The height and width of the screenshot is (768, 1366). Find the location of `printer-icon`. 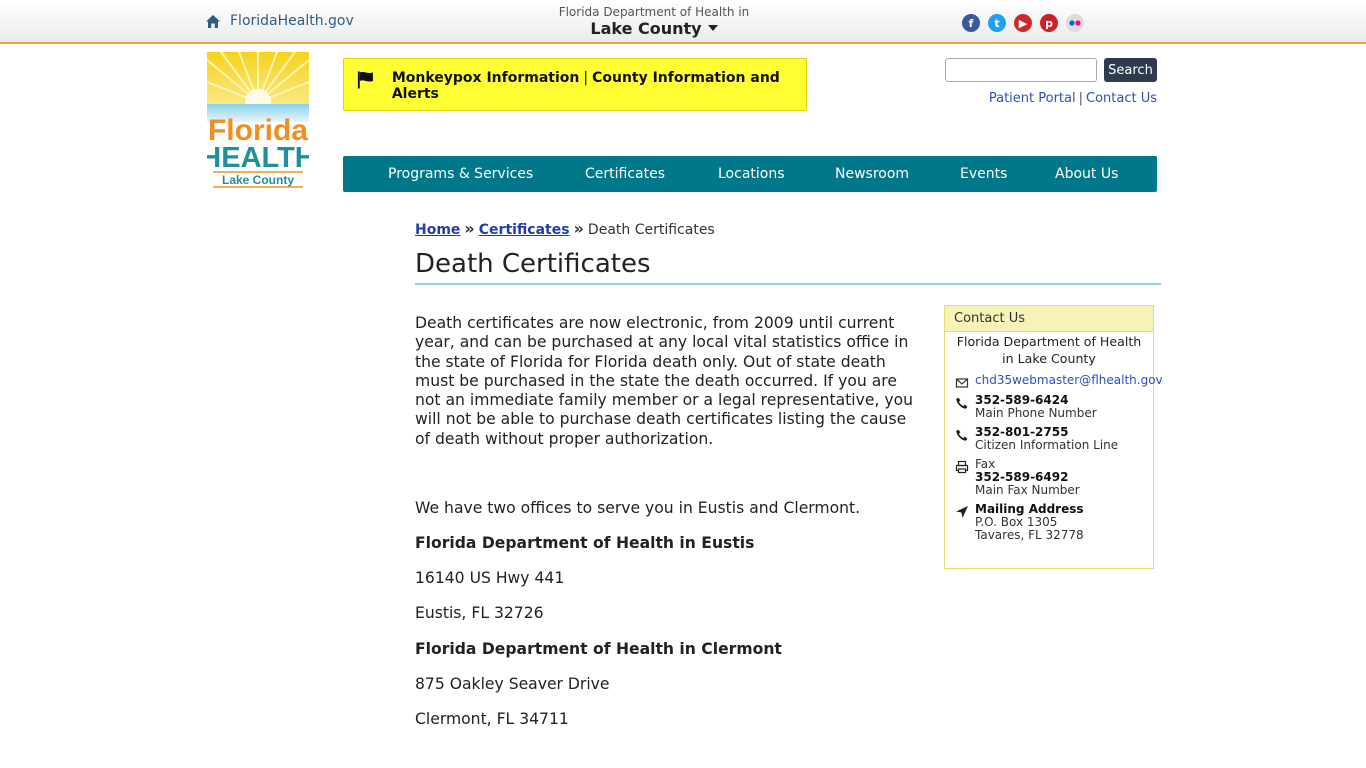

printer-icon is located at coordinates (962, 467).